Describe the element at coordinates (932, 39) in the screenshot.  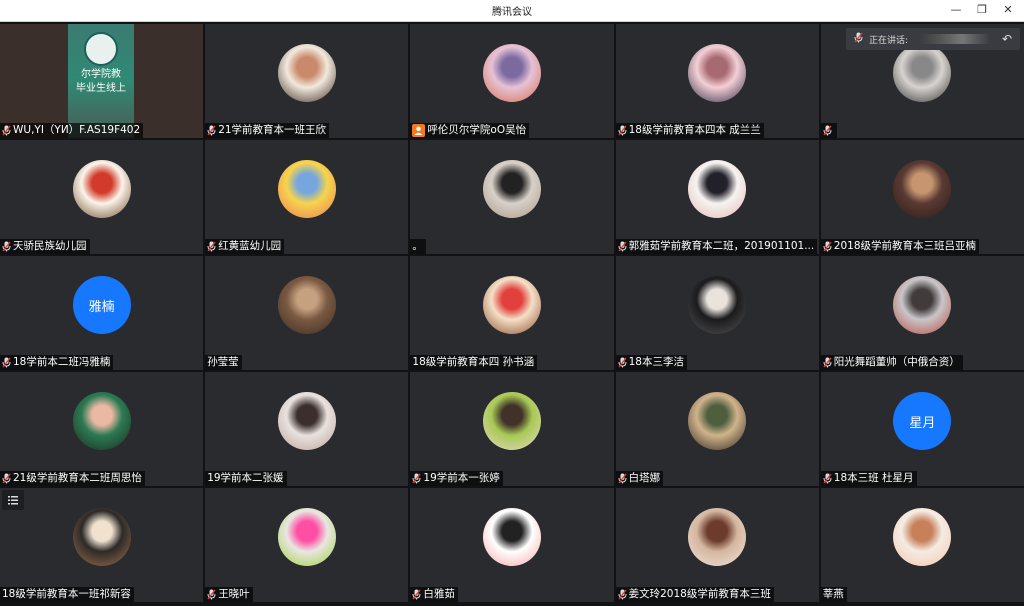
I see `speaking-indicator: 正在讲话: ↶` at that location.